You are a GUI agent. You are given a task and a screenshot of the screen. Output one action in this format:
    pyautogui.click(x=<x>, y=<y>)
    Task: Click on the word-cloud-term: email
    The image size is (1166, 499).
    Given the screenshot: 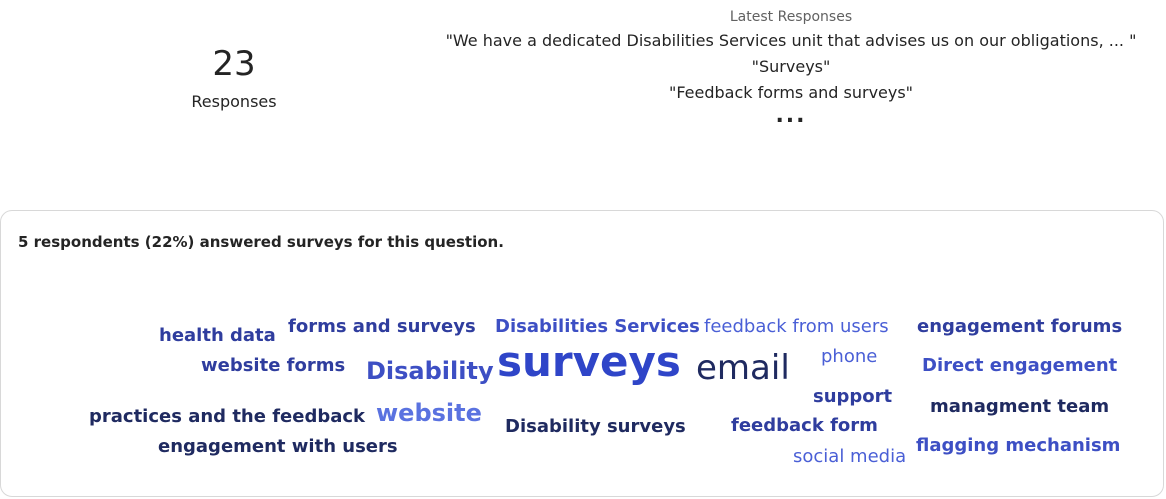 What is the action you would take?
    pyautogui.click(x=743, y=368)
    